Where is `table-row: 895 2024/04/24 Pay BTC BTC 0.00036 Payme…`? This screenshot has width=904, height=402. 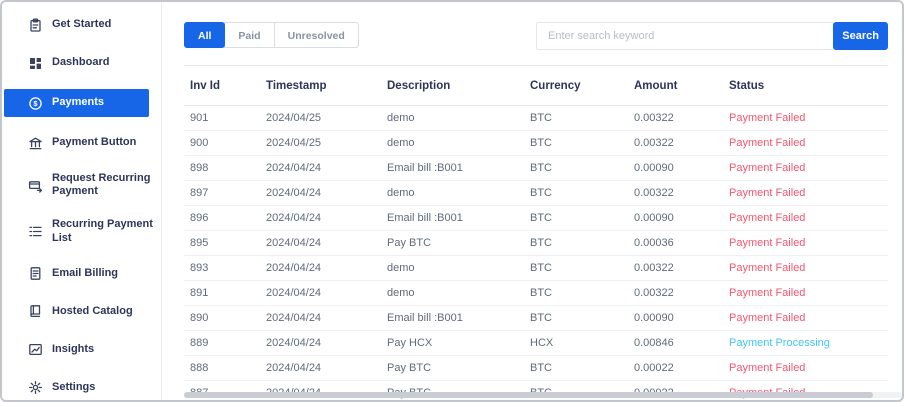
table-row: 895 2024/04/24 Pay BTC BTC 0.00036 Payme… is located at coordinates (536, 243).